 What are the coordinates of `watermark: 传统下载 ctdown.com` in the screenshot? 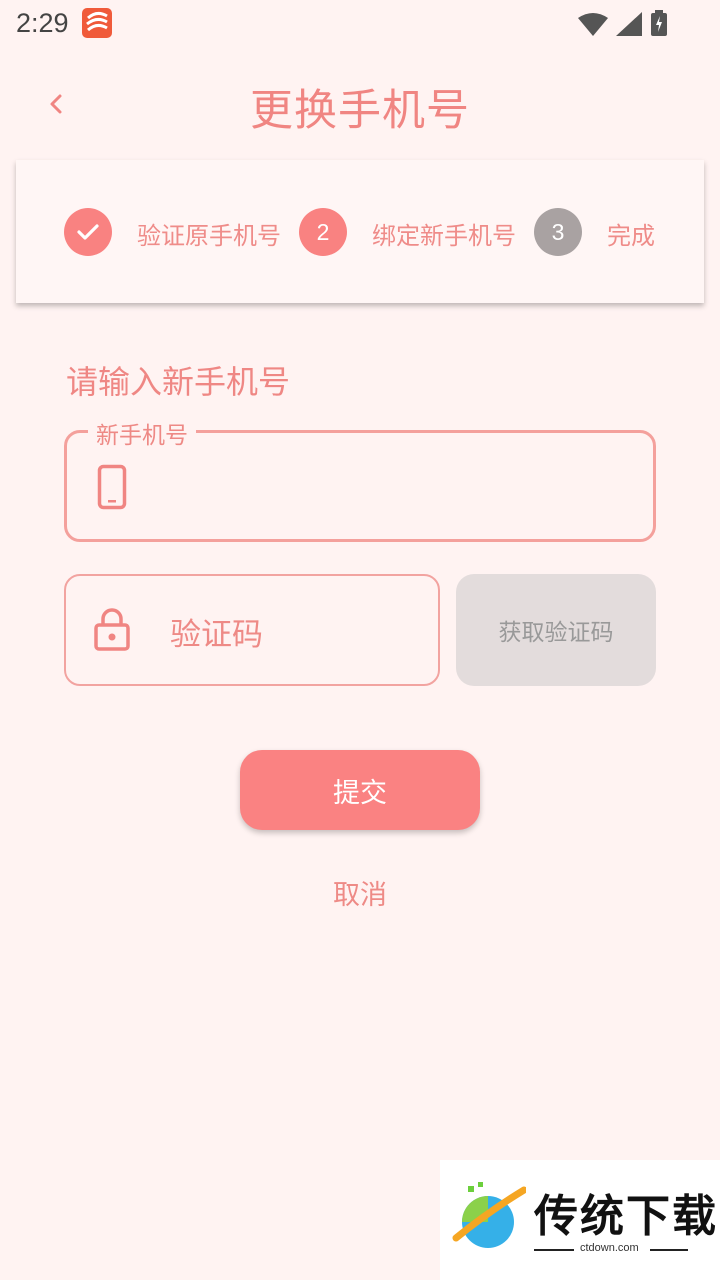 It's located at (580, 1220).